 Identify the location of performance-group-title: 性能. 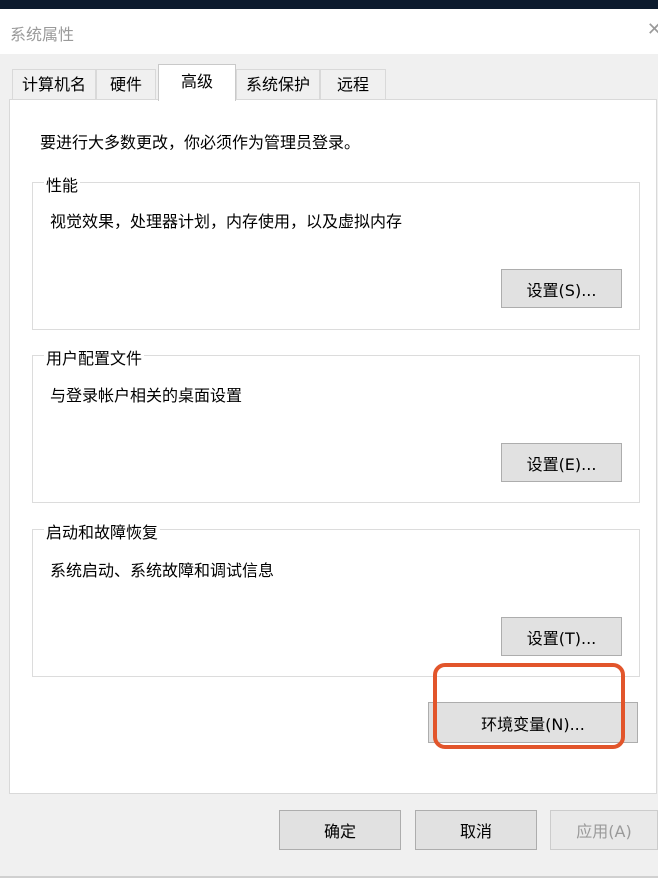
(62, 184).